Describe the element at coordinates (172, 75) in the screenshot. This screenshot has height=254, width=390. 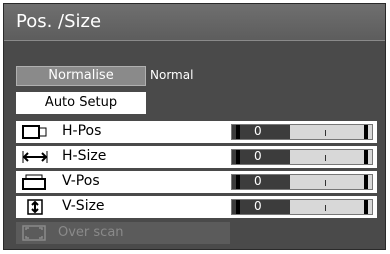
I see `normalise-status: Normal` at that location.